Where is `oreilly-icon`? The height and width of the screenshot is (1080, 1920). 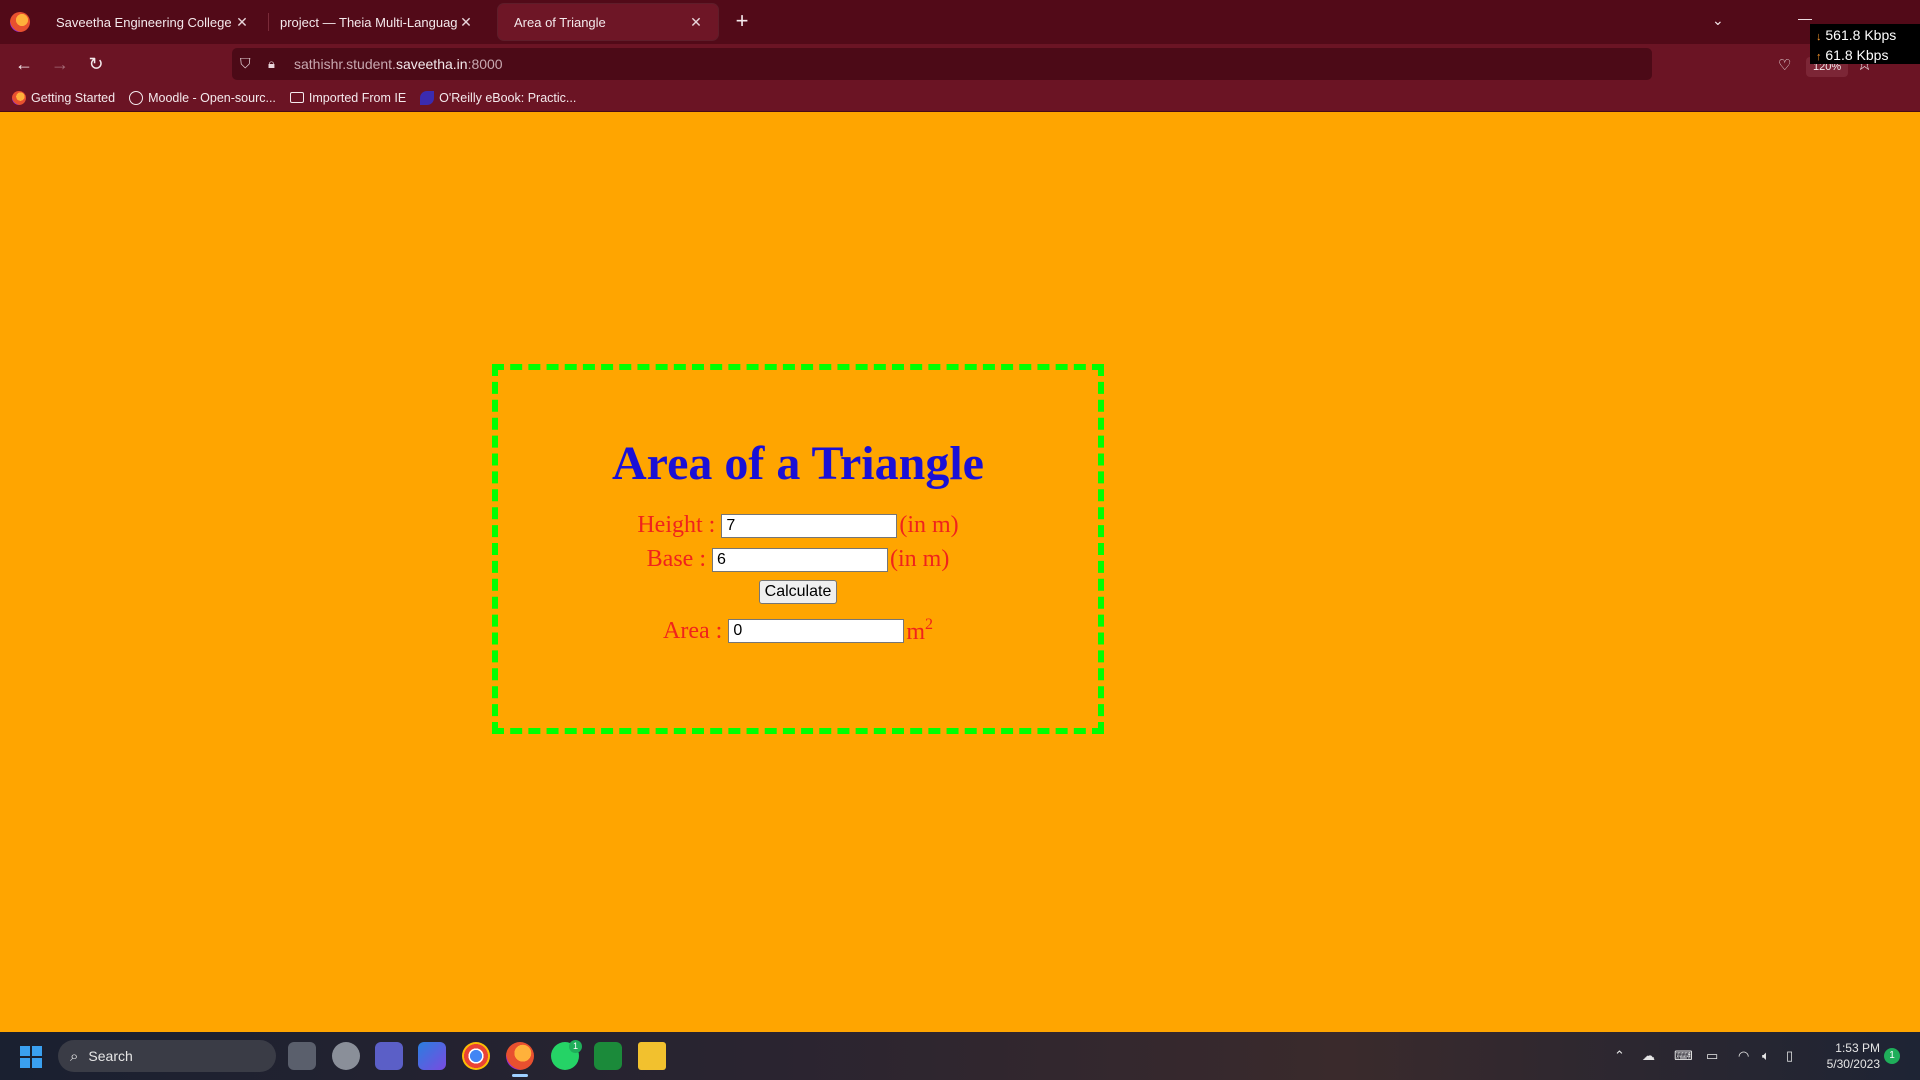
oreilly-icon is located at coordinates (427, 97).